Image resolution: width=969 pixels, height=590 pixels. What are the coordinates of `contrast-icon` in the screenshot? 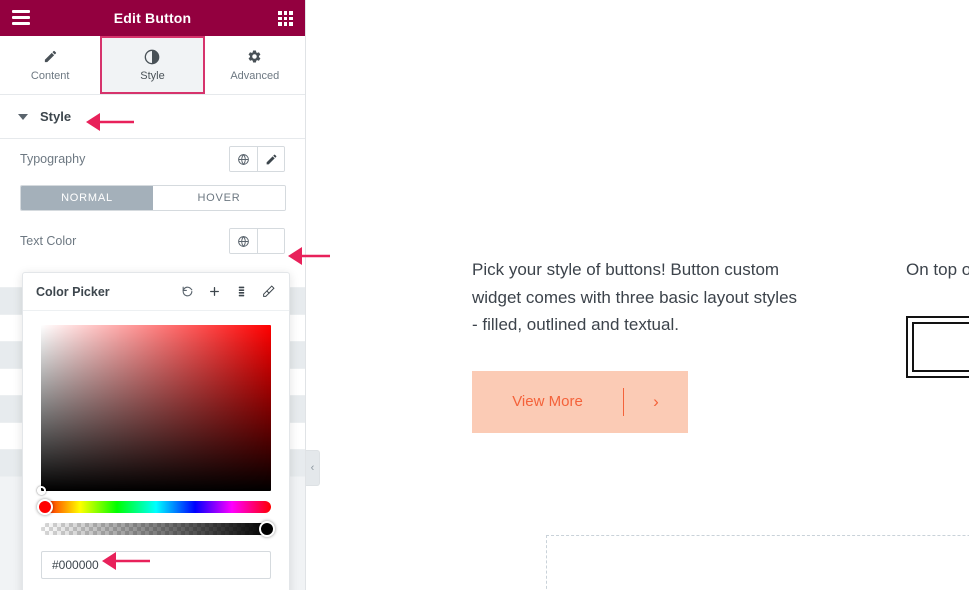 It's located at (152, 56).